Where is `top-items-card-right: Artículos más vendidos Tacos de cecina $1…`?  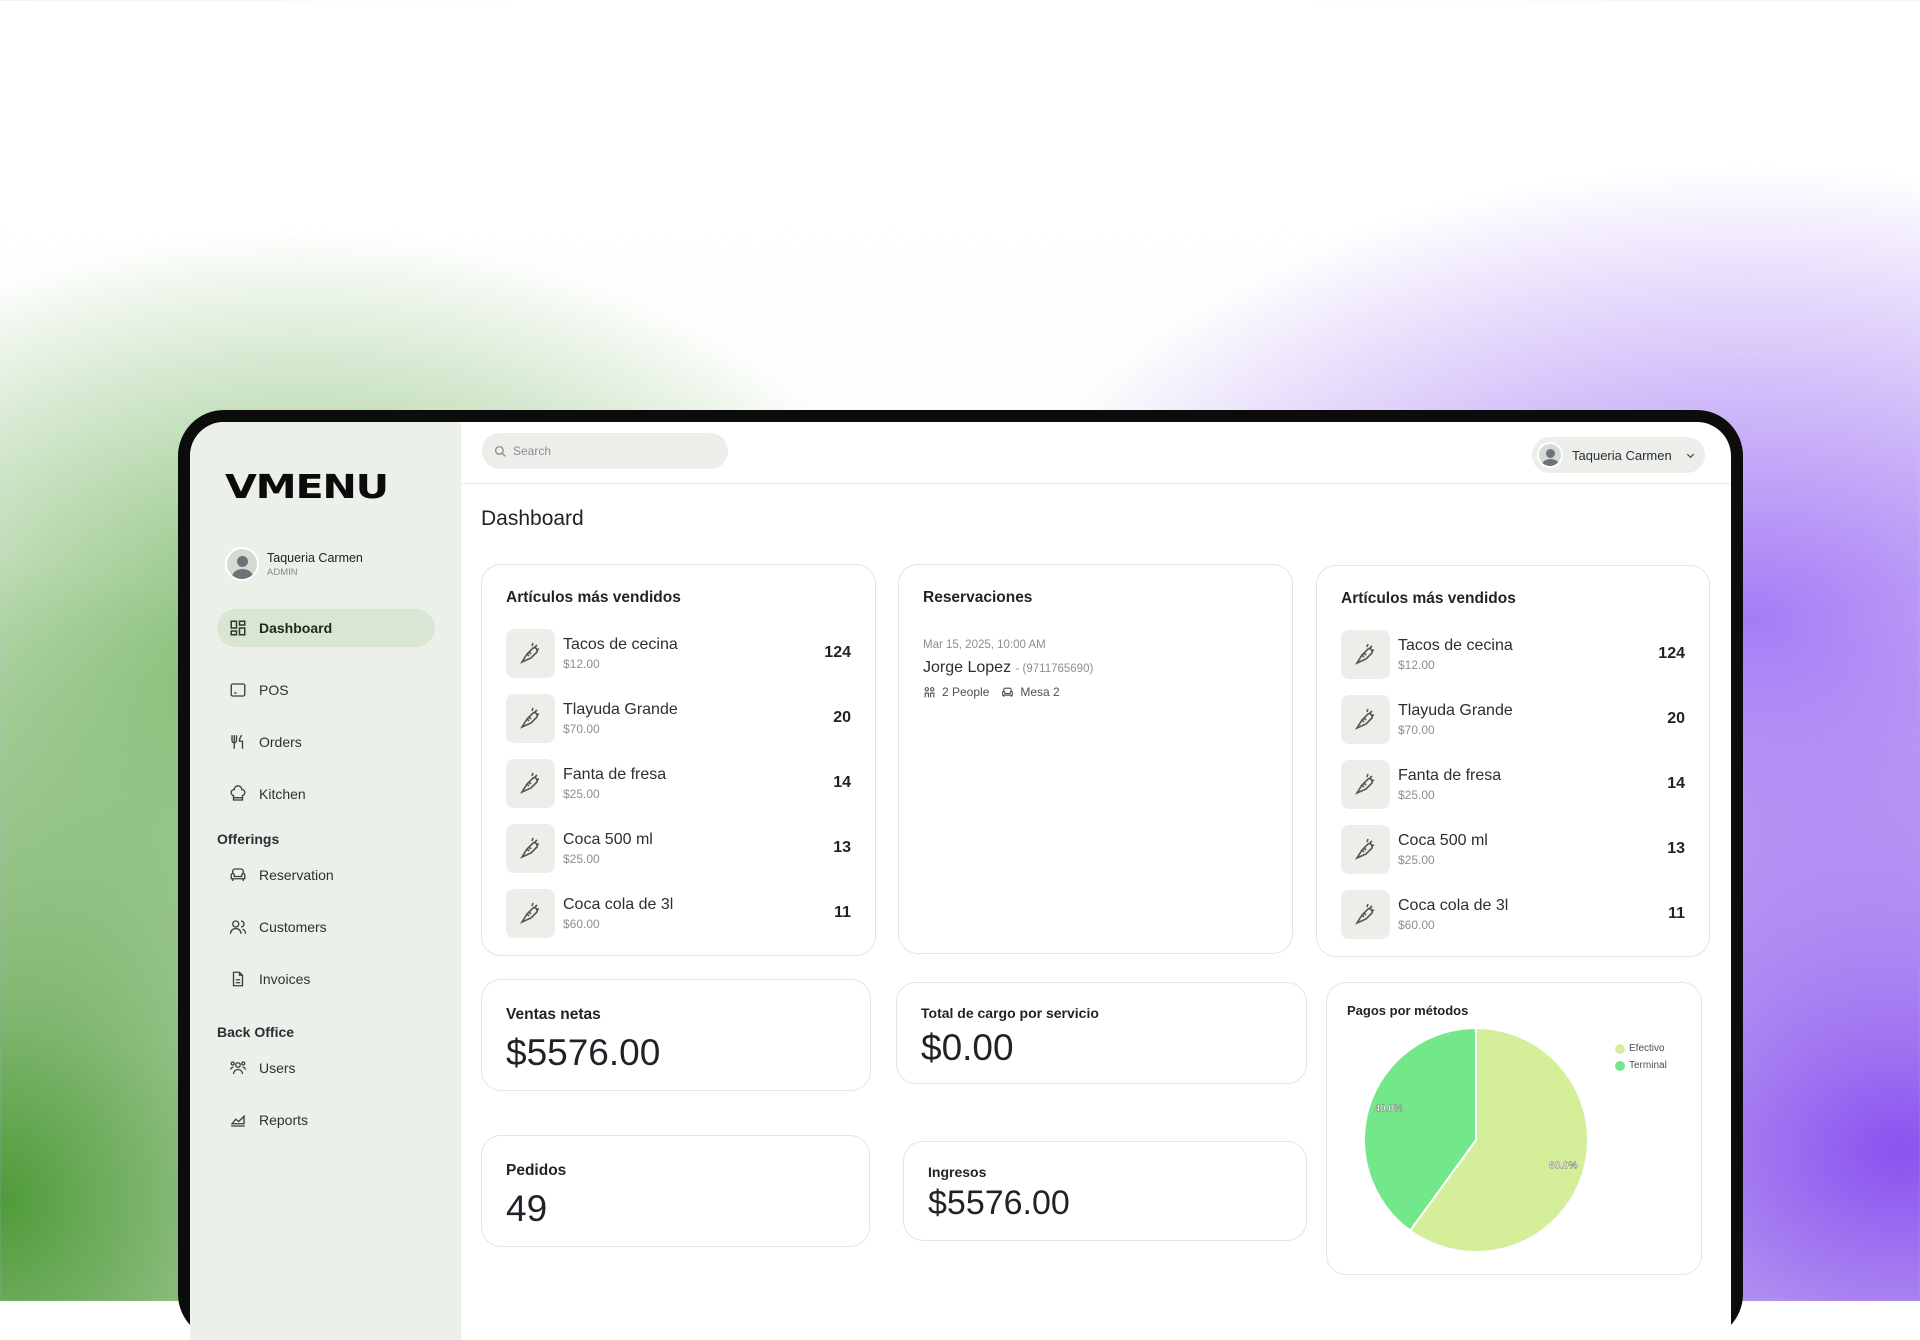 top-items-card-right: Artículos más vendidos Tacos de cecina $1… is located at coordinates (1513, 761).